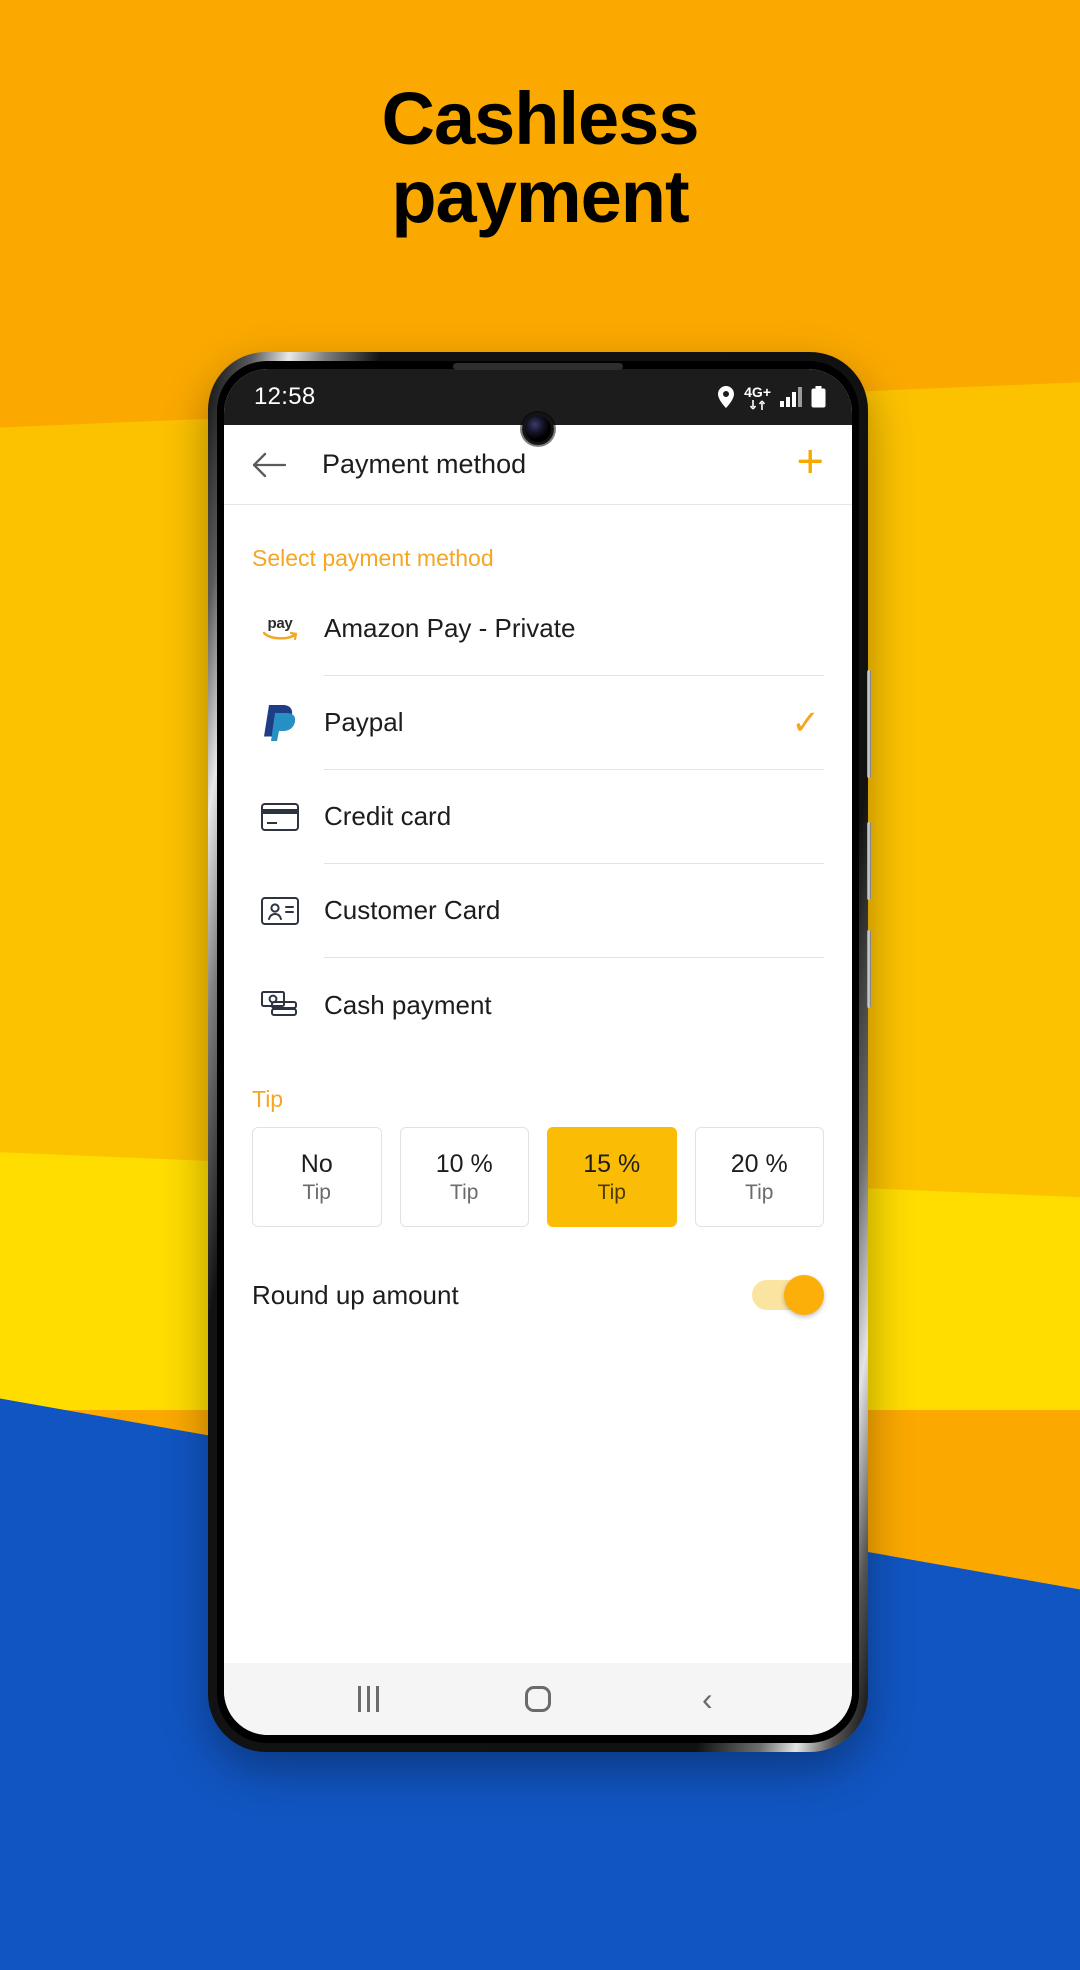  Describe the element at coordinates (757, 404) in the screenshot. I see `data-transfer-icon` at that location.